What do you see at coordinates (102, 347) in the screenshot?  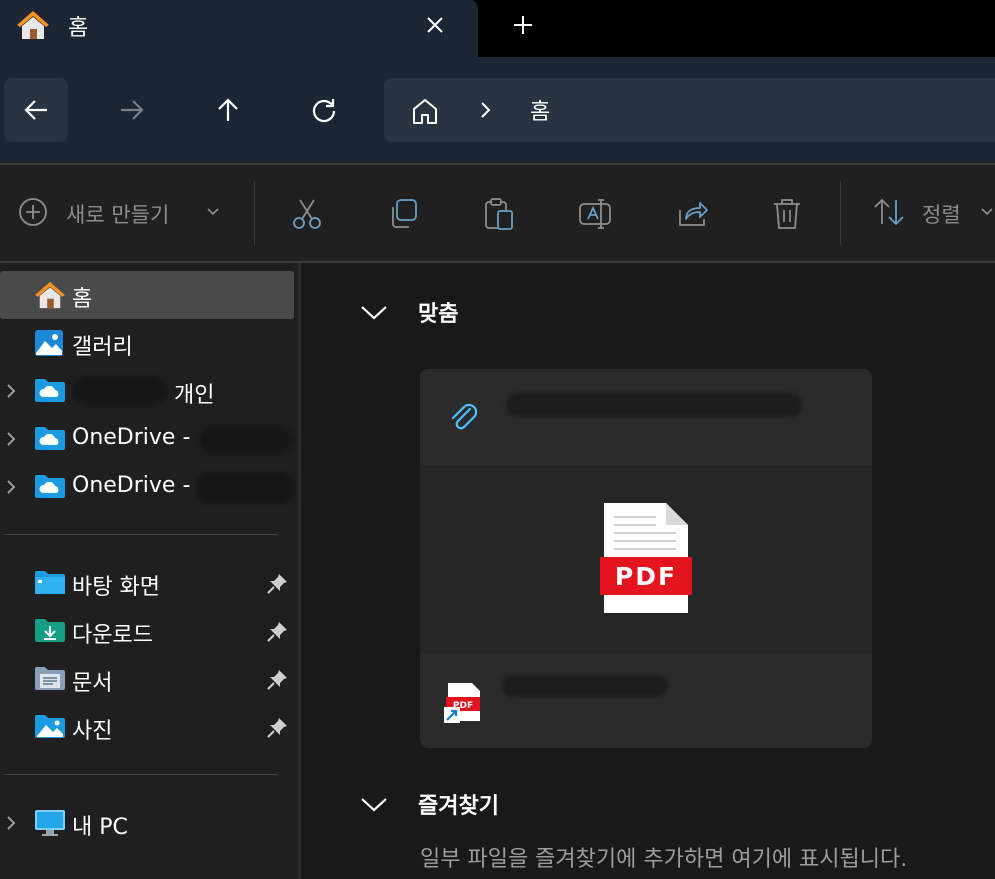 I see `sidebar-item-label: 갤러리` at bounding box center [102, 347].